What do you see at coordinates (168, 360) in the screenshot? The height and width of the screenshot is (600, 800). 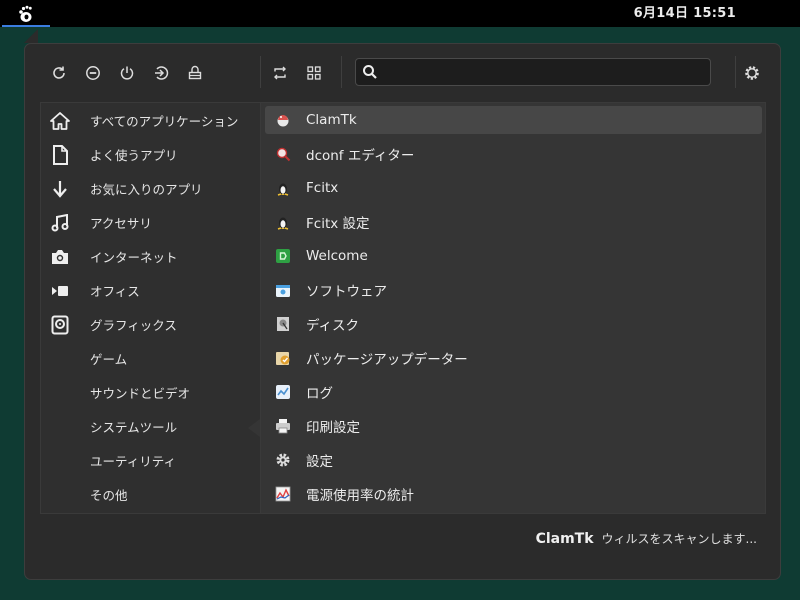 I see `category-games: ゲーム` at bounding box center [168, 360].